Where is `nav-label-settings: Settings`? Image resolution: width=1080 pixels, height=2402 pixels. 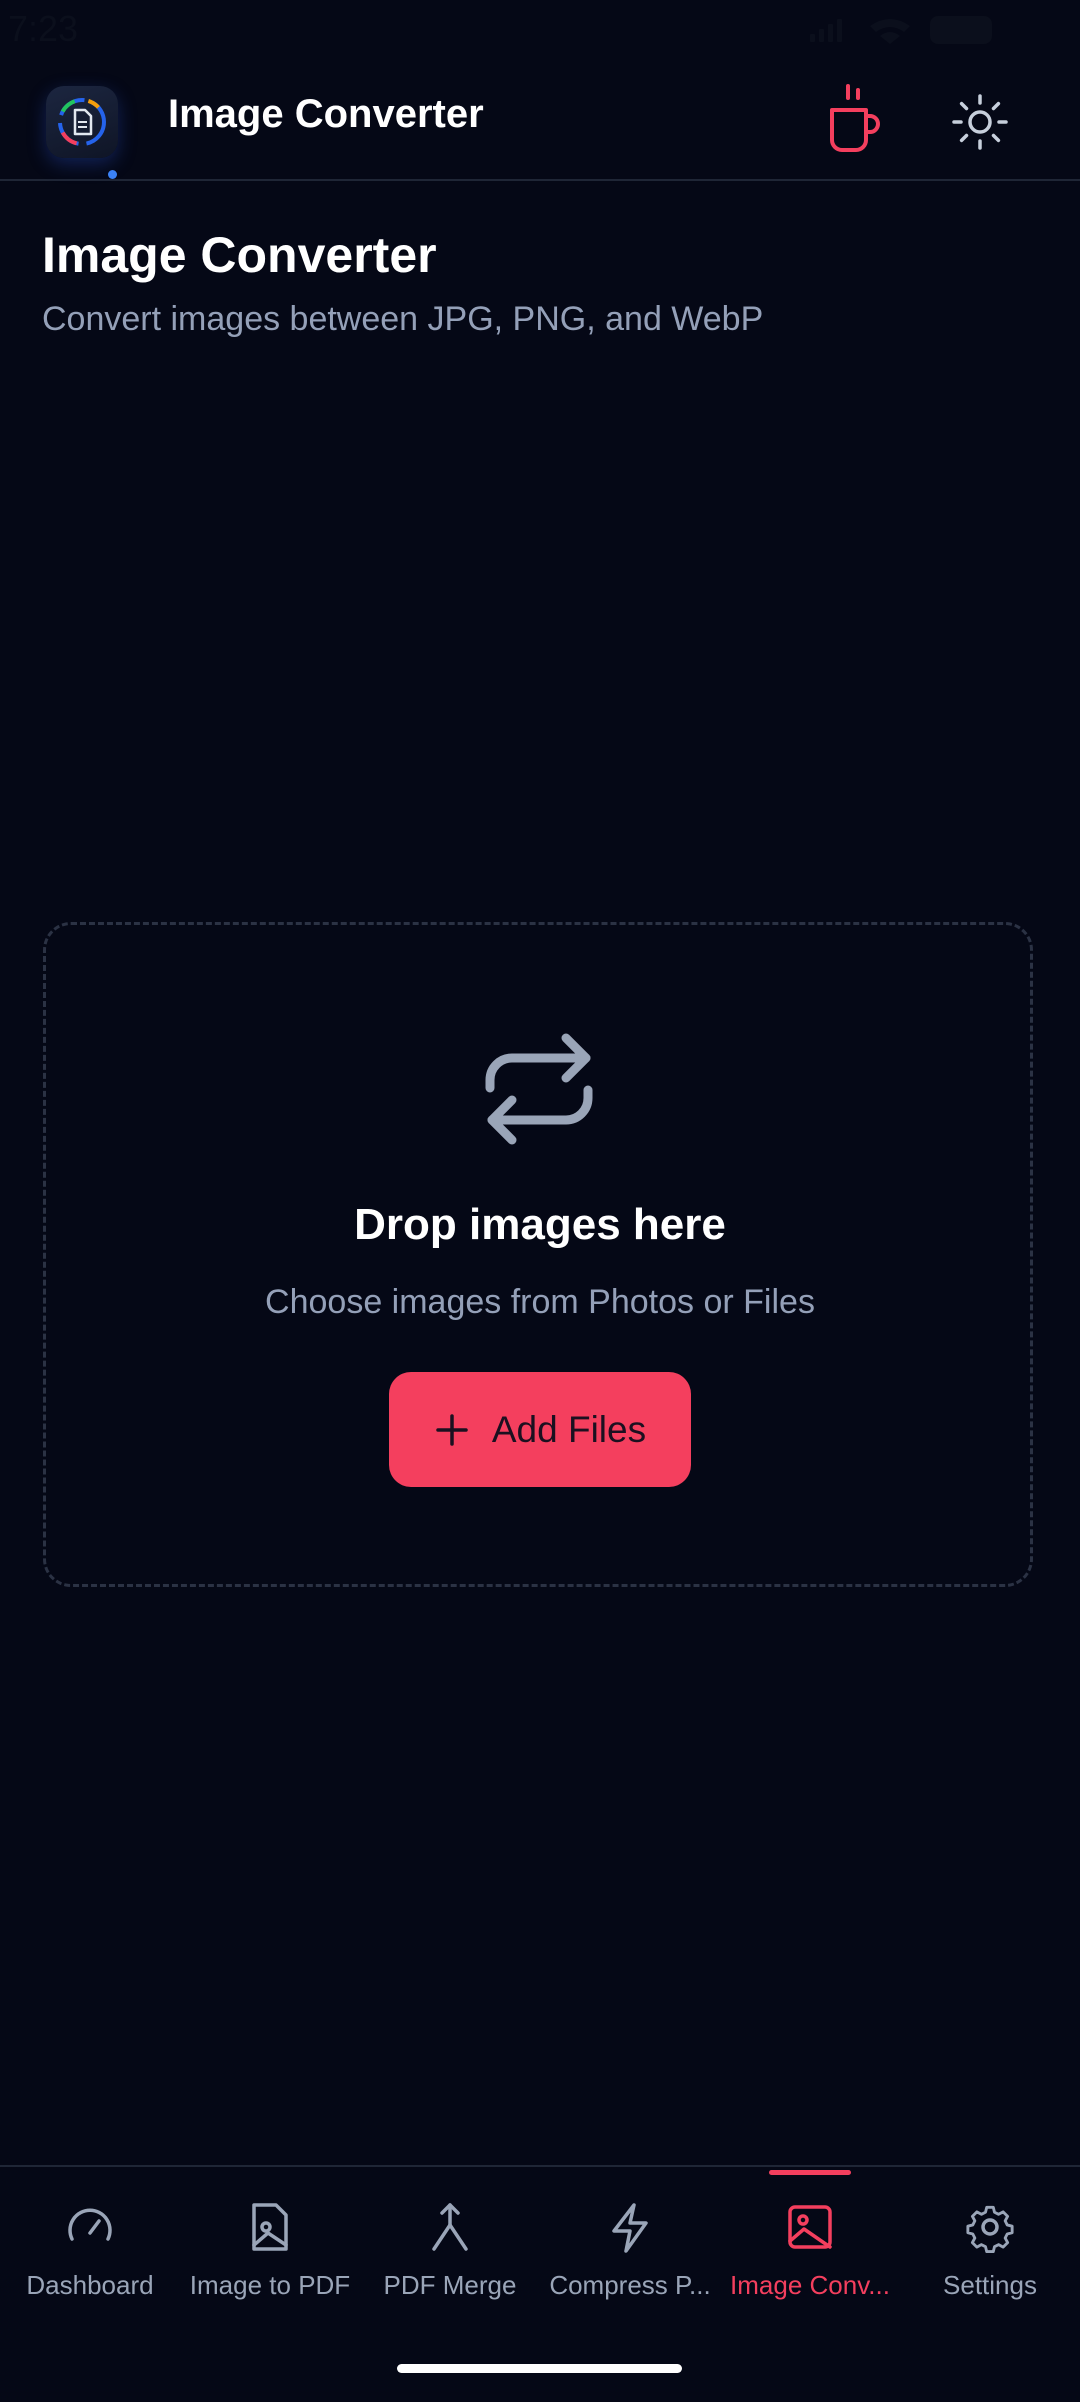
nav-label-settings: Settings is located at coordinates (990, 2285).